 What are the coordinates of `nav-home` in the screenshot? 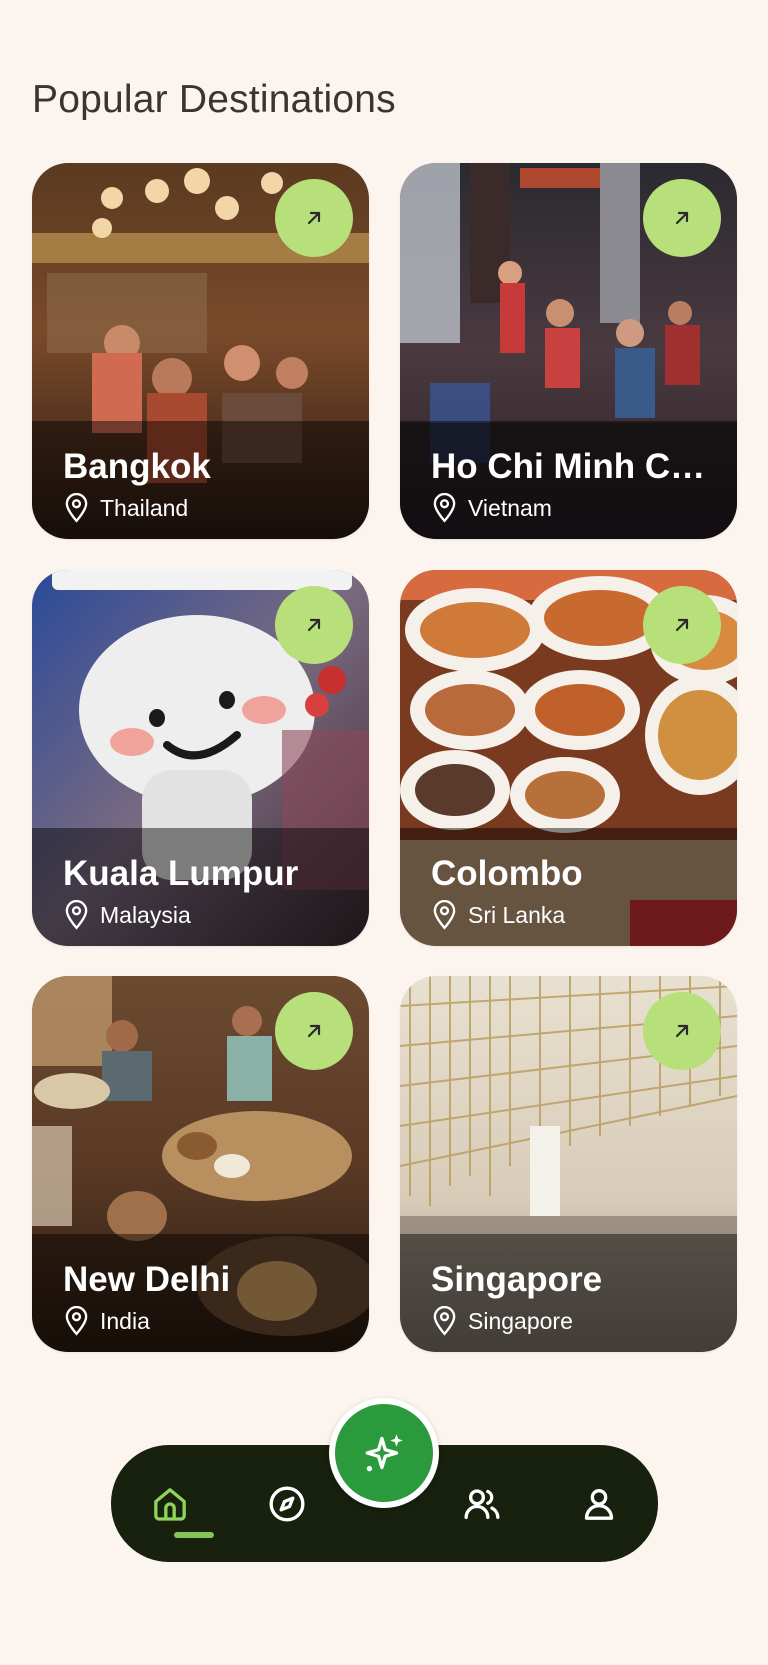 It's located at (174, 1503).